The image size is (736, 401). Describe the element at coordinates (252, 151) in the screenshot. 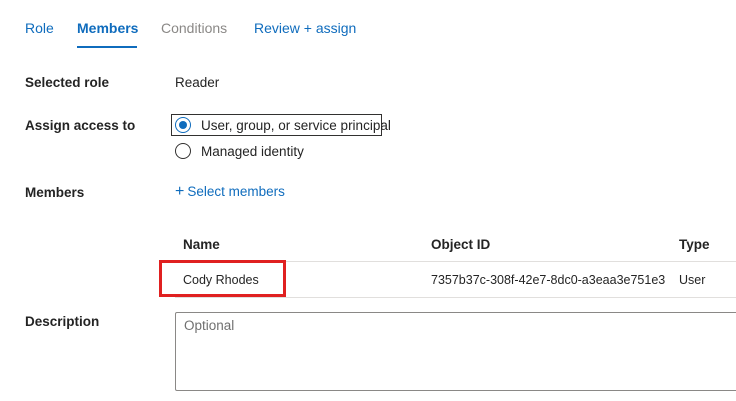

I see `radio-managed-identity-label: Managed identity` at that location.